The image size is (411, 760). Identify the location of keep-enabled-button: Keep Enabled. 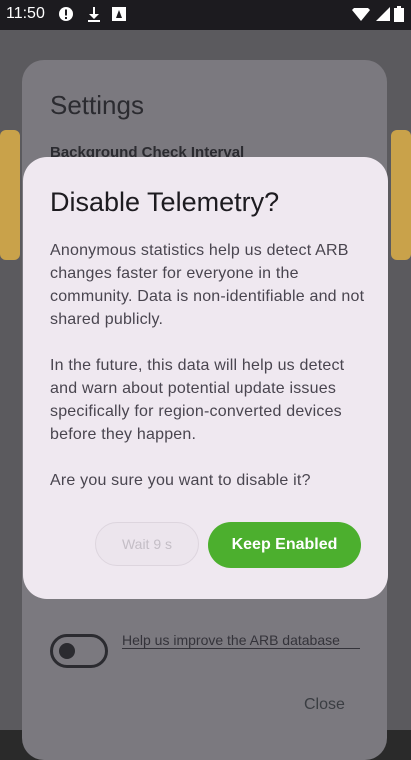
(284, 545).